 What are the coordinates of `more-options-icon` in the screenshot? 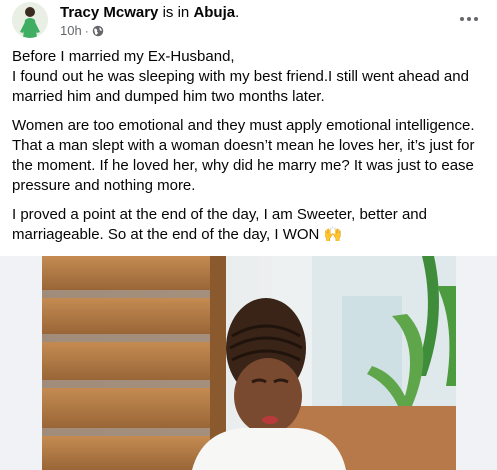 It's located at (469, 19).